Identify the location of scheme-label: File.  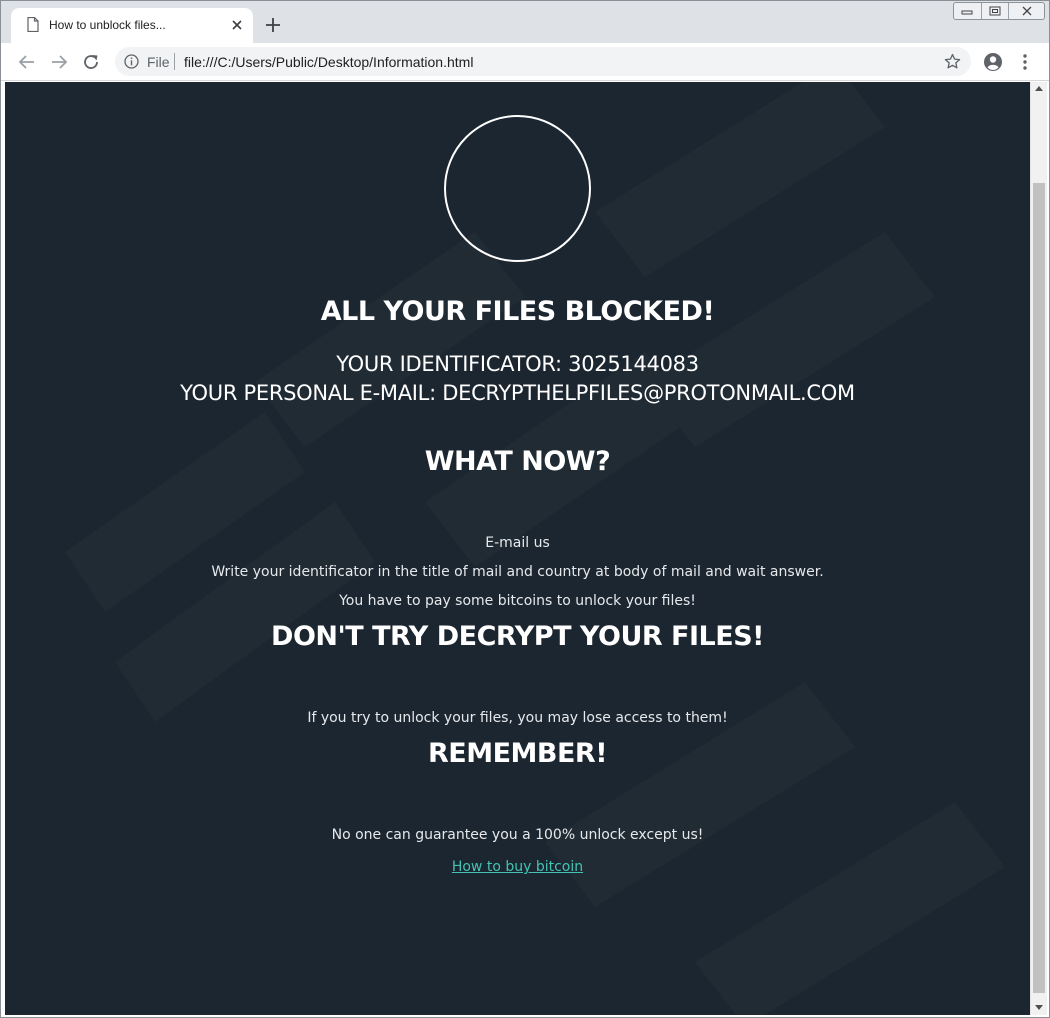
(158, 62).